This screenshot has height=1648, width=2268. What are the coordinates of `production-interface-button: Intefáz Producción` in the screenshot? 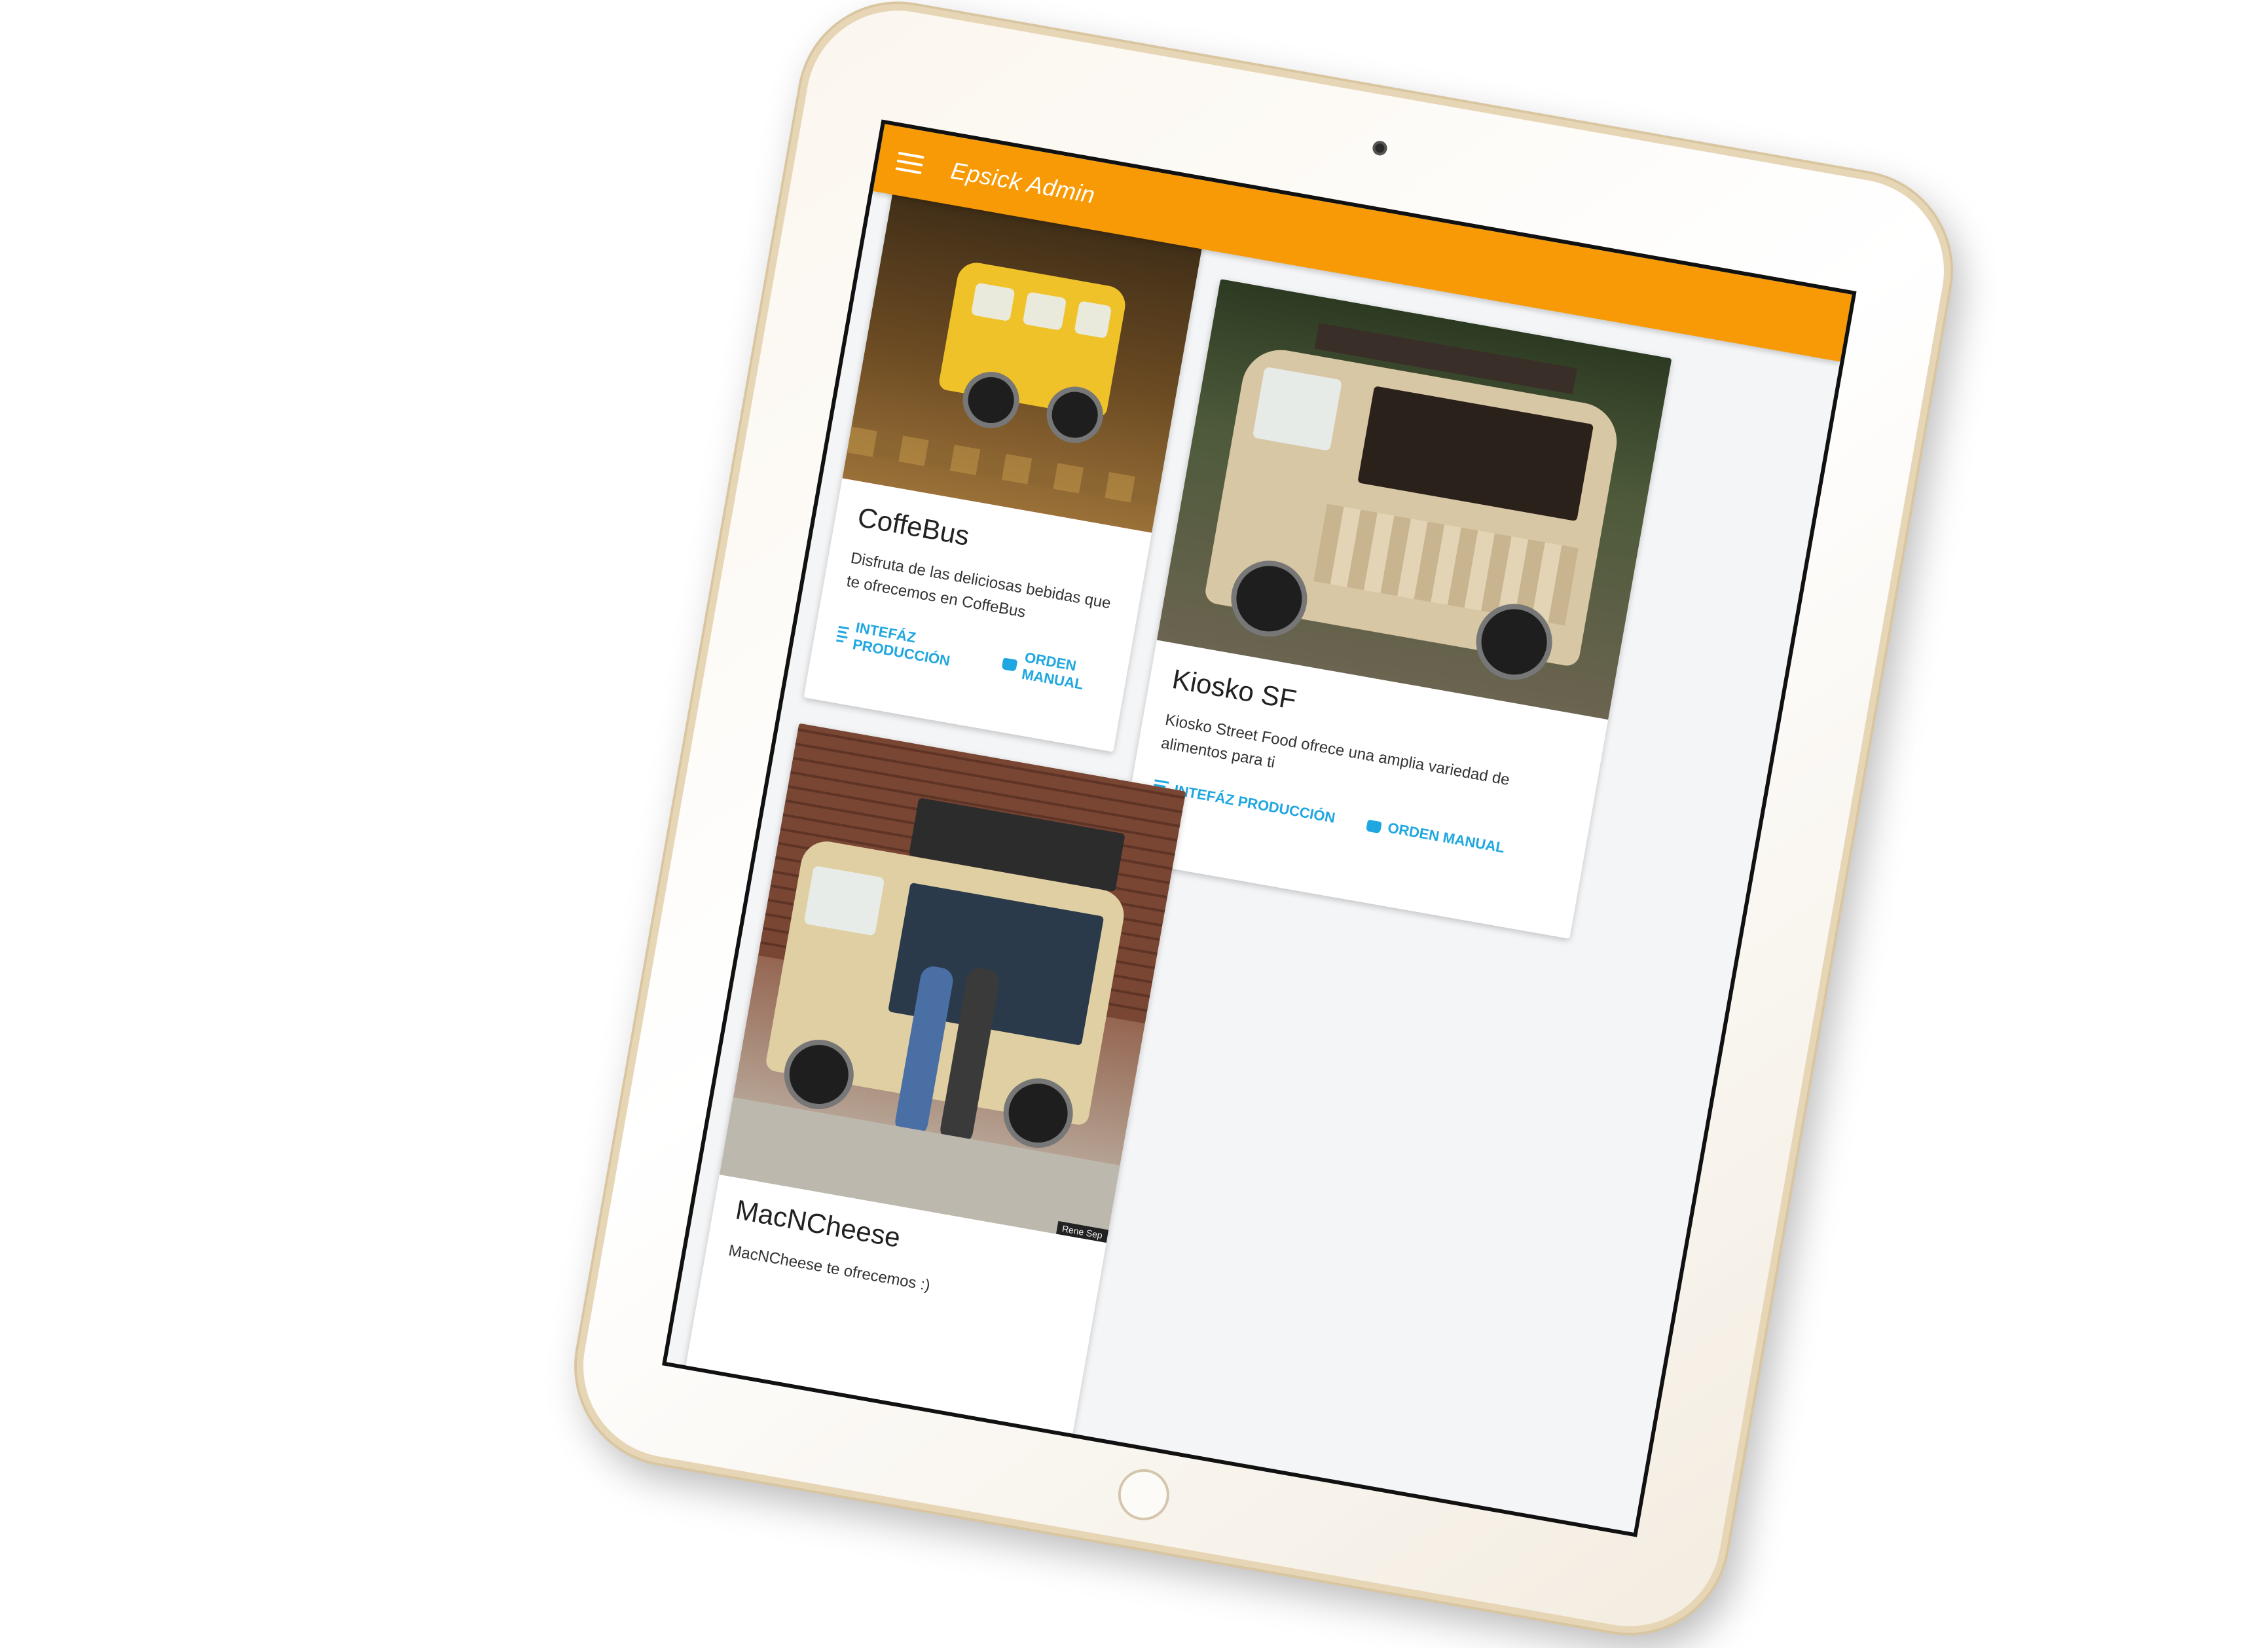 It's located at (905, 644).